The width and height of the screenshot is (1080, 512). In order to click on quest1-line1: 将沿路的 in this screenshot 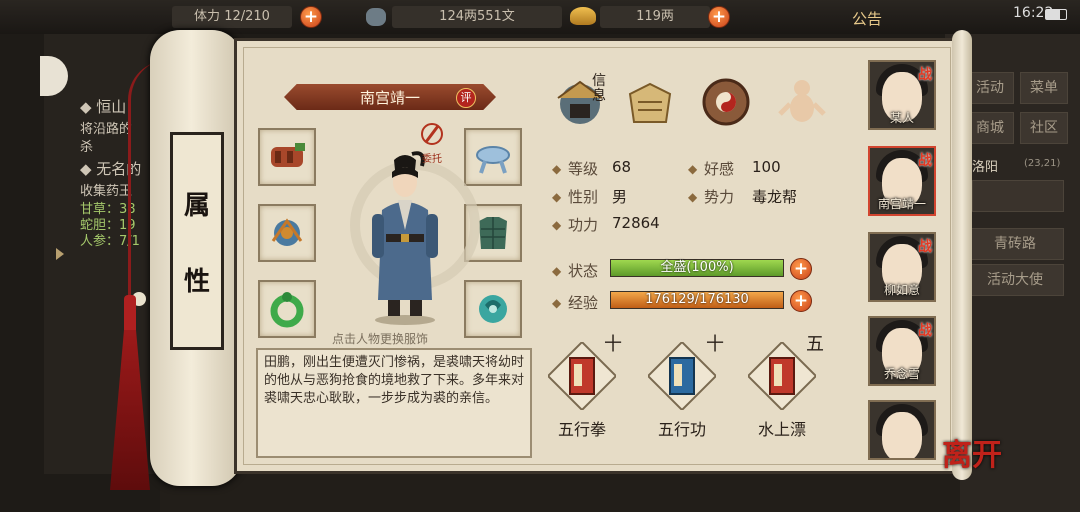, I will do `click(106, 129)`.